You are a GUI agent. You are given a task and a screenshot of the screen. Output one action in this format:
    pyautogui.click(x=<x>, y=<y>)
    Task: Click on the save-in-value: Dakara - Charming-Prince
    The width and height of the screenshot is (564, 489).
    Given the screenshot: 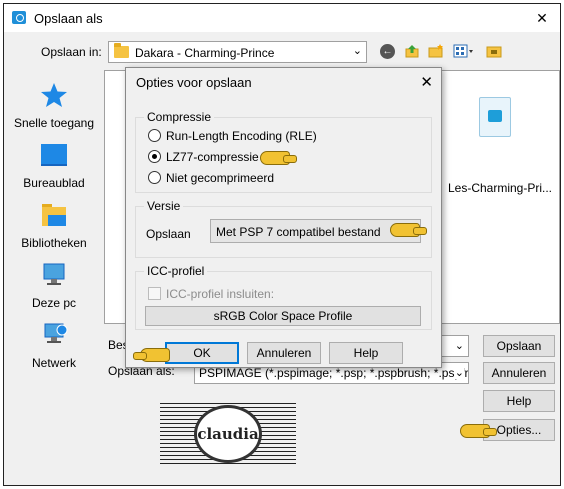 What is the action you would take?
    pyautogui.click(x=205, y=53)
    